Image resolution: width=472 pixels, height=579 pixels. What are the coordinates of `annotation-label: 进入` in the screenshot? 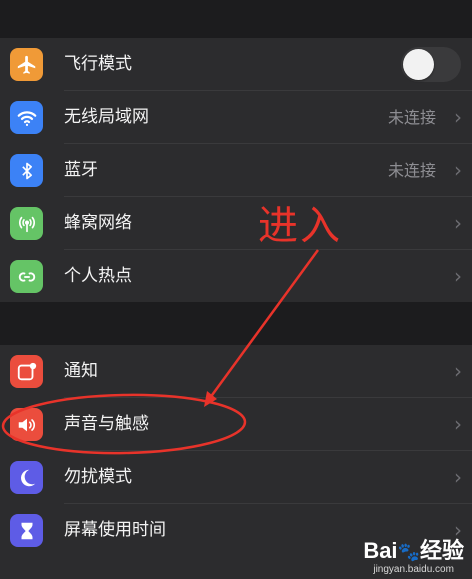 It's located at (300, 226).